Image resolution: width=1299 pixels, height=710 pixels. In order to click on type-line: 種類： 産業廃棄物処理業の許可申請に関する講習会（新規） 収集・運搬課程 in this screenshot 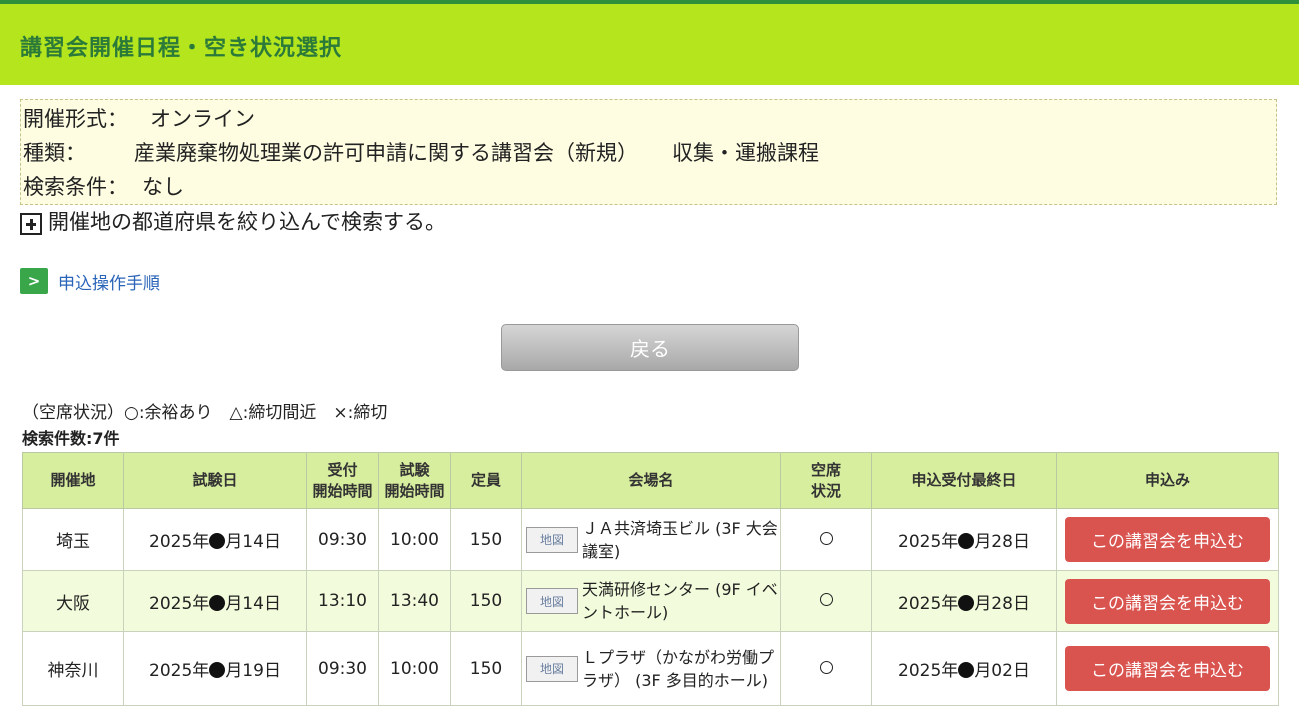, I will do `click(649, 153)`.